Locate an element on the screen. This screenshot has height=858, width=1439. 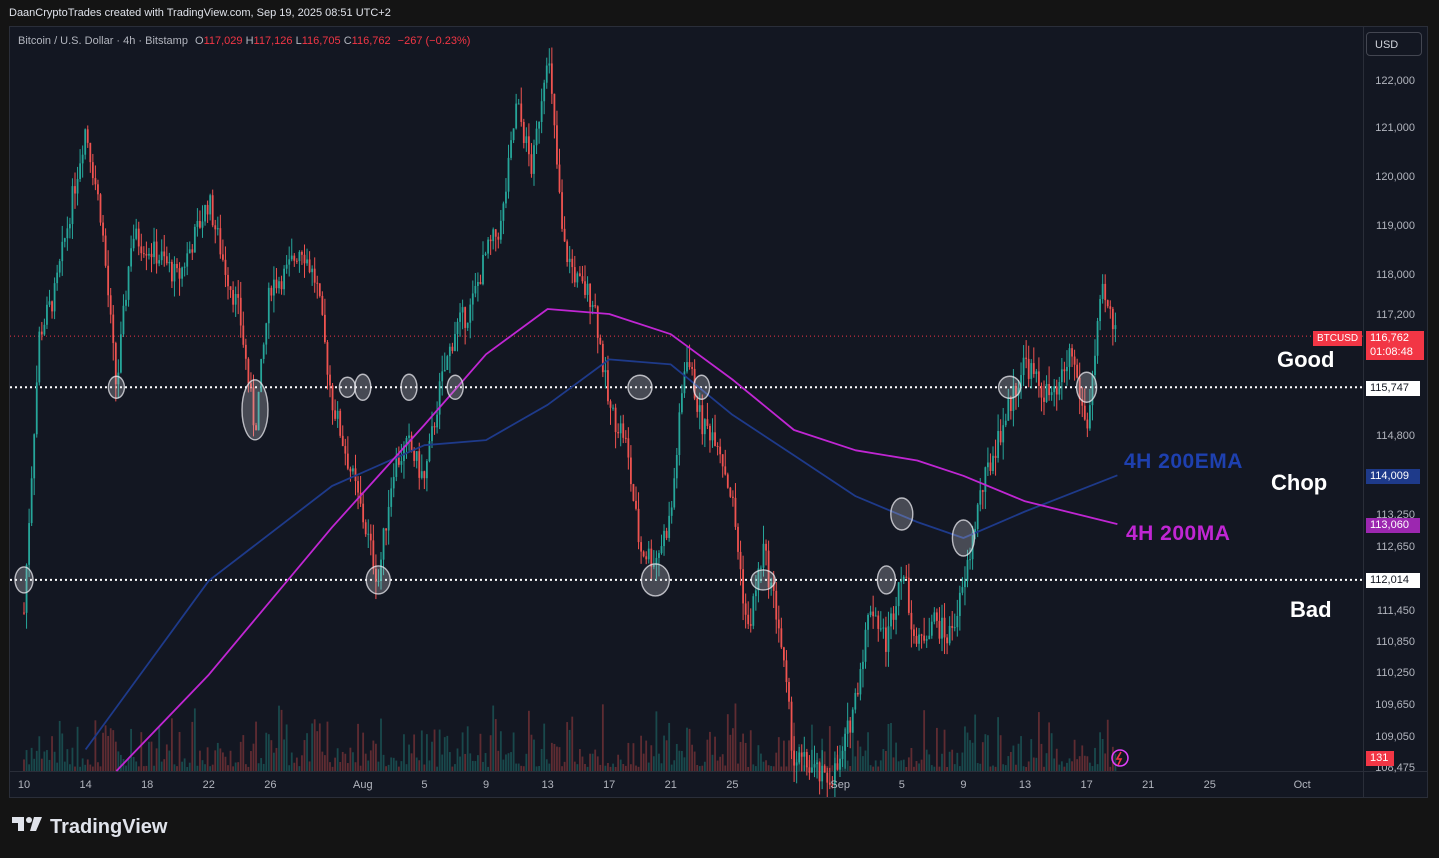
high-value: 117,126 is located at coordinates (273, 41).